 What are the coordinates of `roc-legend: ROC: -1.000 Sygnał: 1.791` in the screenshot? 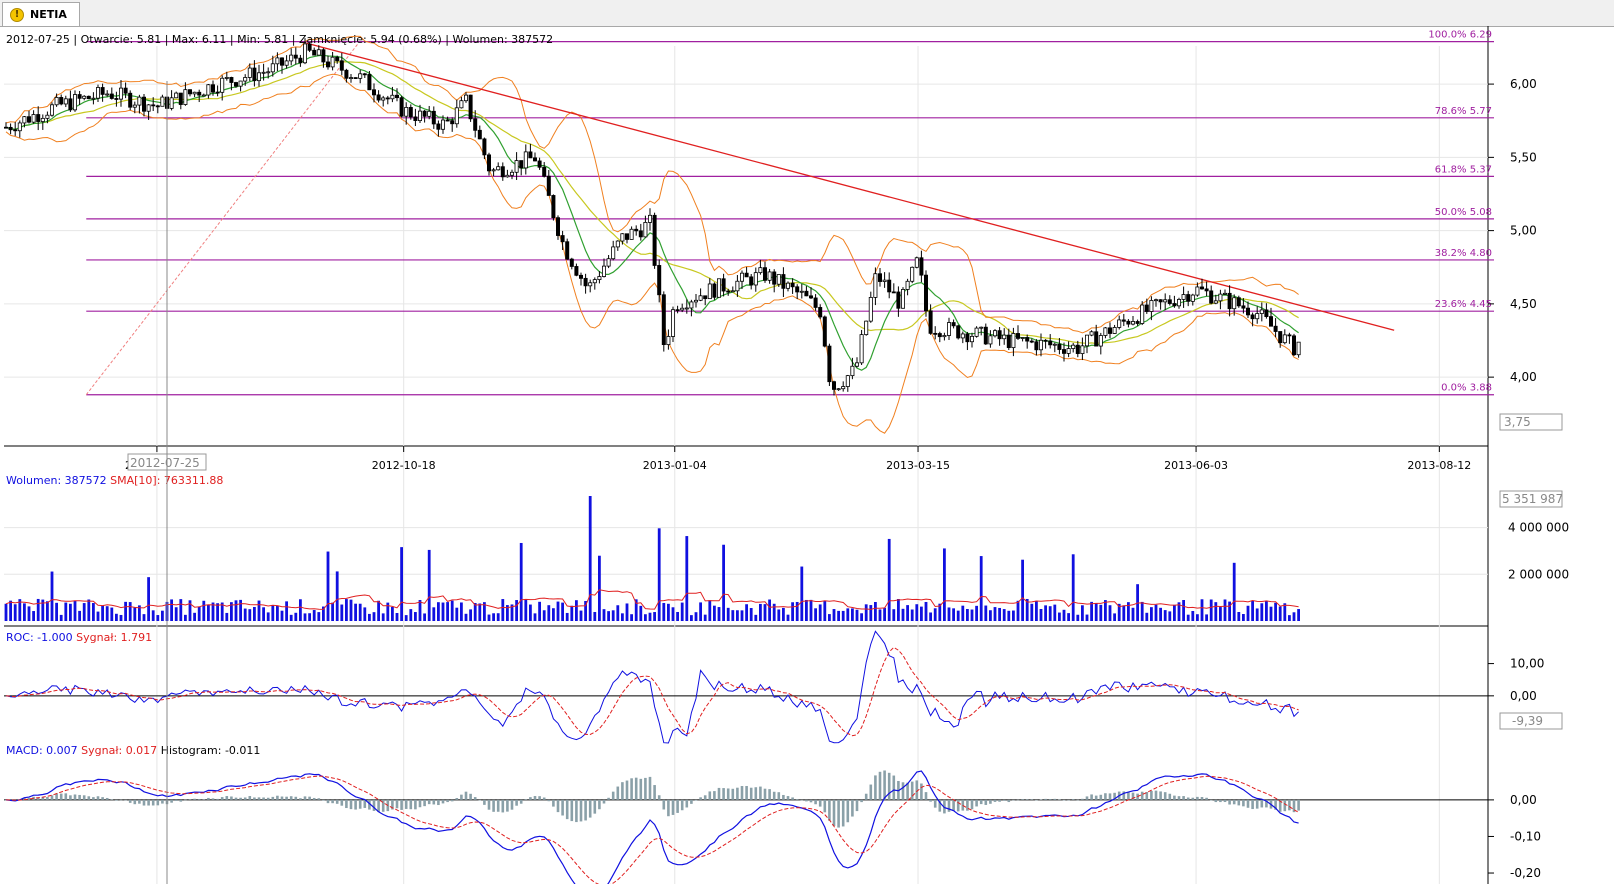 It's located at (79, 637).